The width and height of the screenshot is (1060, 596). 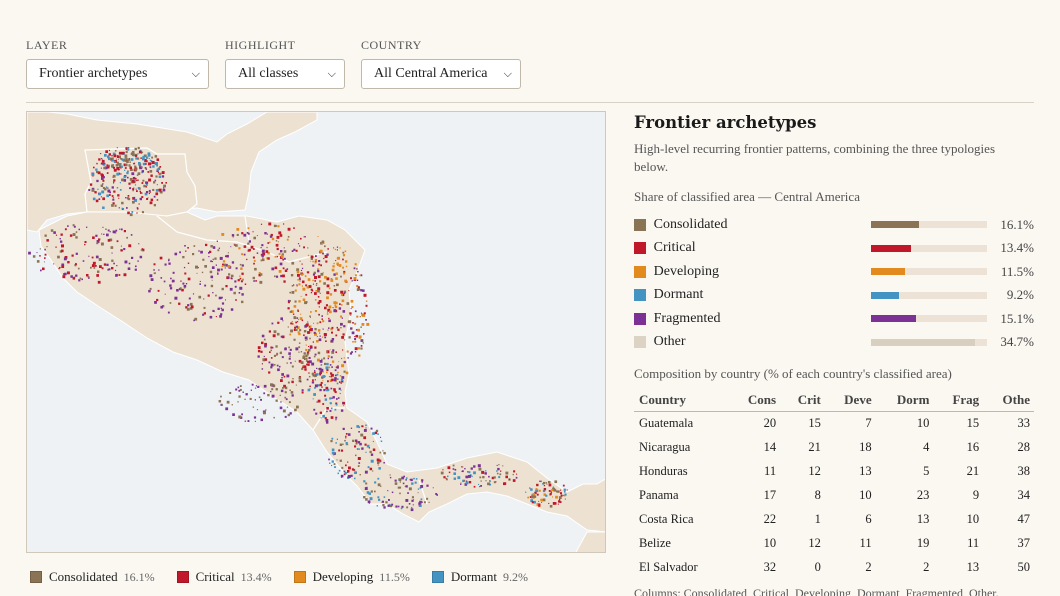 What do you see at coordinates (834, 568) in the screenshot?
I see `table-row: El Salvador 32 0 2 2 13 50` at bounding box center [834, 568].